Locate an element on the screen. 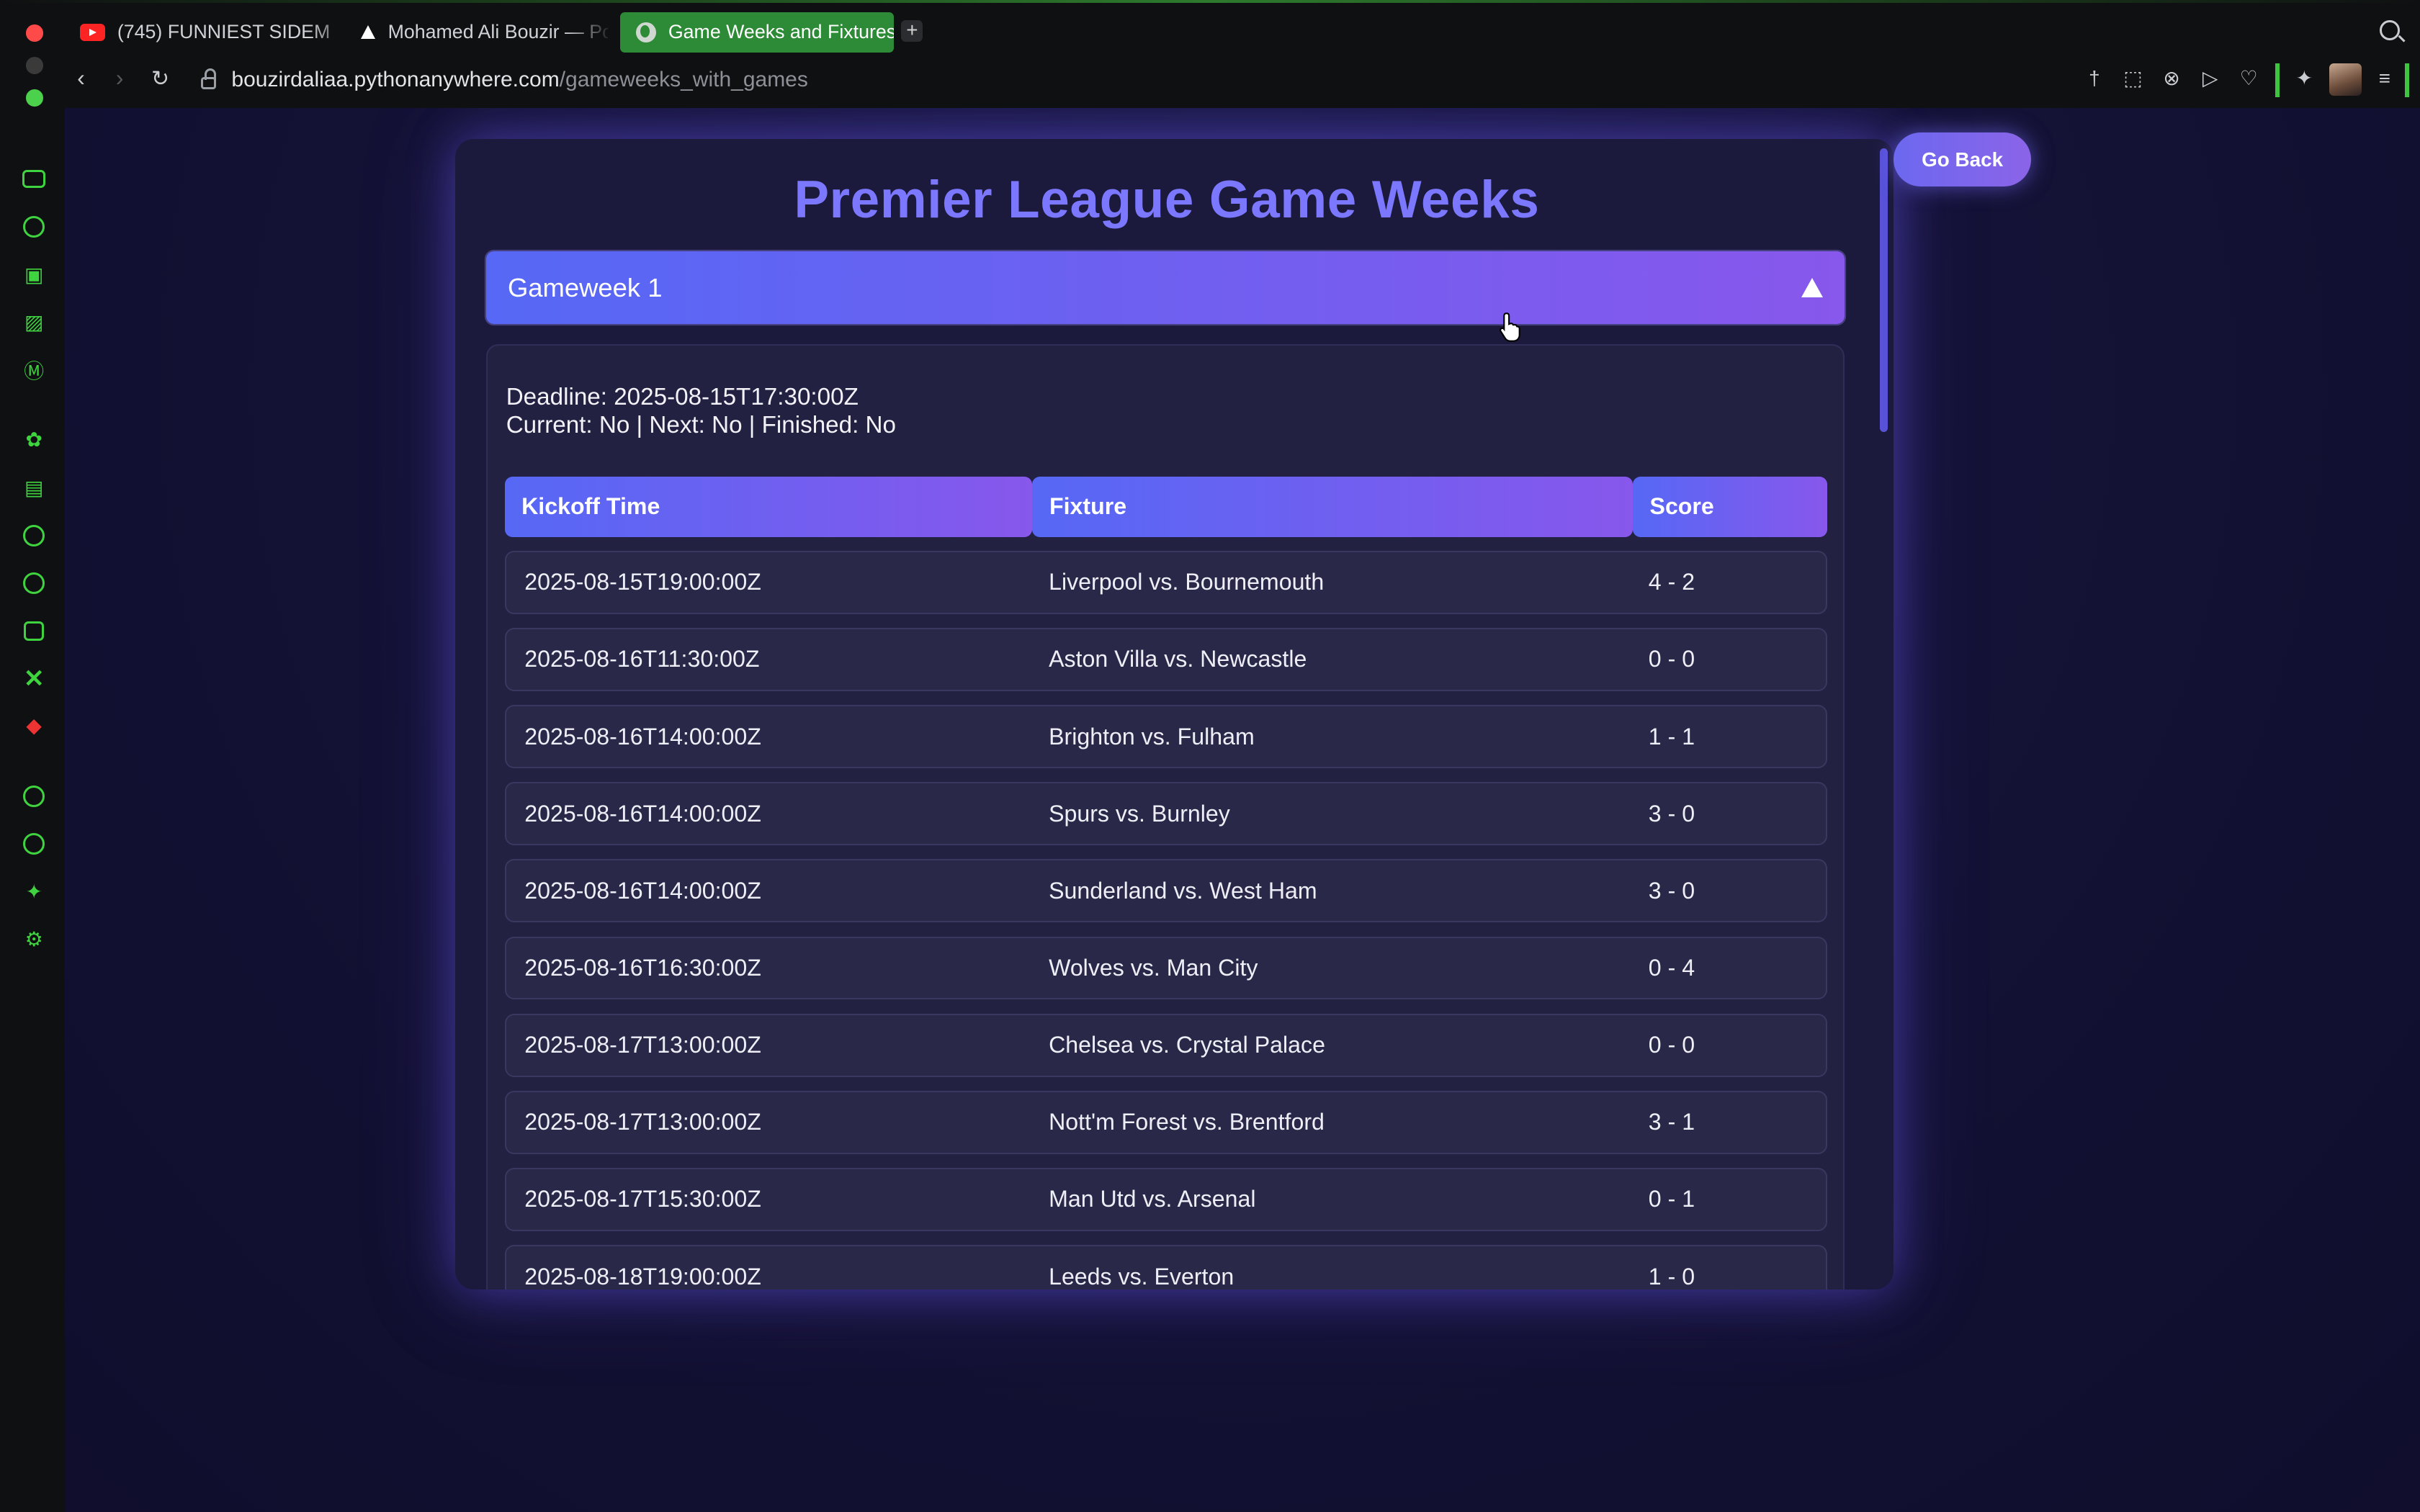  hand-cursor-icon is located at coordinates (1509, 327).